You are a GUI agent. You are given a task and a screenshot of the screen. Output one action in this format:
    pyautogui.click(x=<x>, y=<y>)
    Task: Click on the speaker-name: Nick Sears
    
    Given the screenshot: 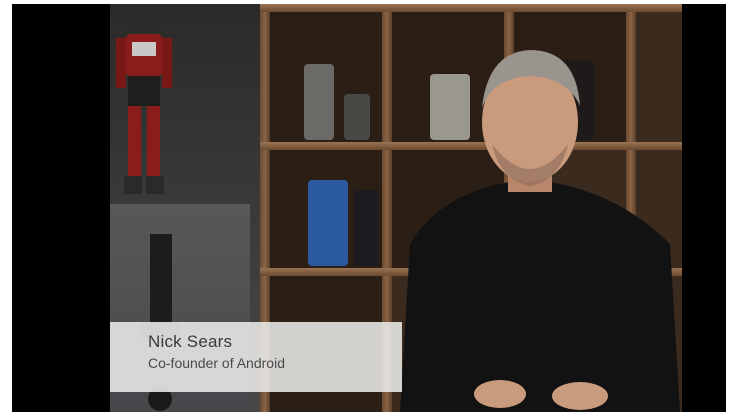 What is the action you would take?
    pyautogui.click(x=190, y=341)
    